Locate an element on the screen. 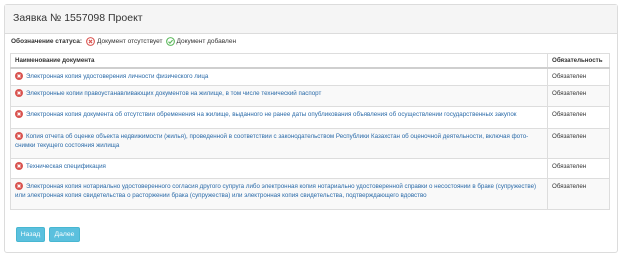 The width and height of the screenshot is (624, 259). document-link: Техническая спецификация is located at coordinates (66, 166).